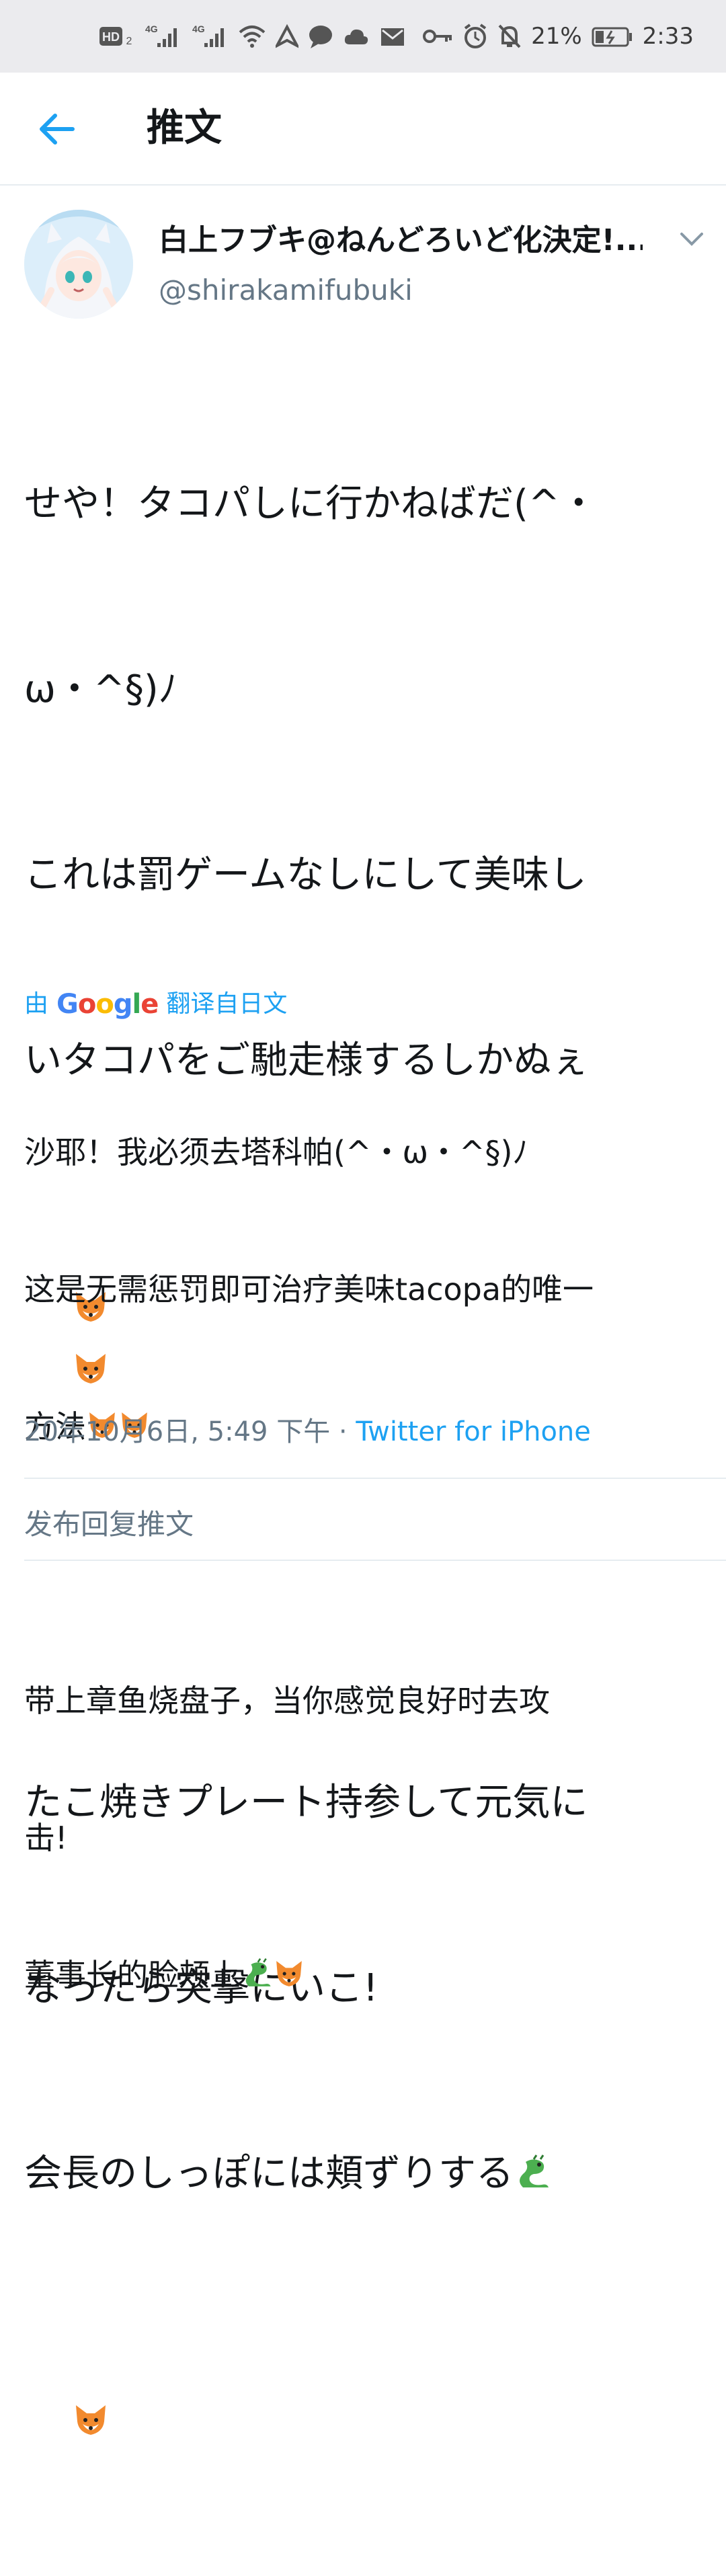 This screenshot has width=726, height=2576. I want to click on tweet-line: これは罰ゲームなしにして美味し, so click(305, 875).